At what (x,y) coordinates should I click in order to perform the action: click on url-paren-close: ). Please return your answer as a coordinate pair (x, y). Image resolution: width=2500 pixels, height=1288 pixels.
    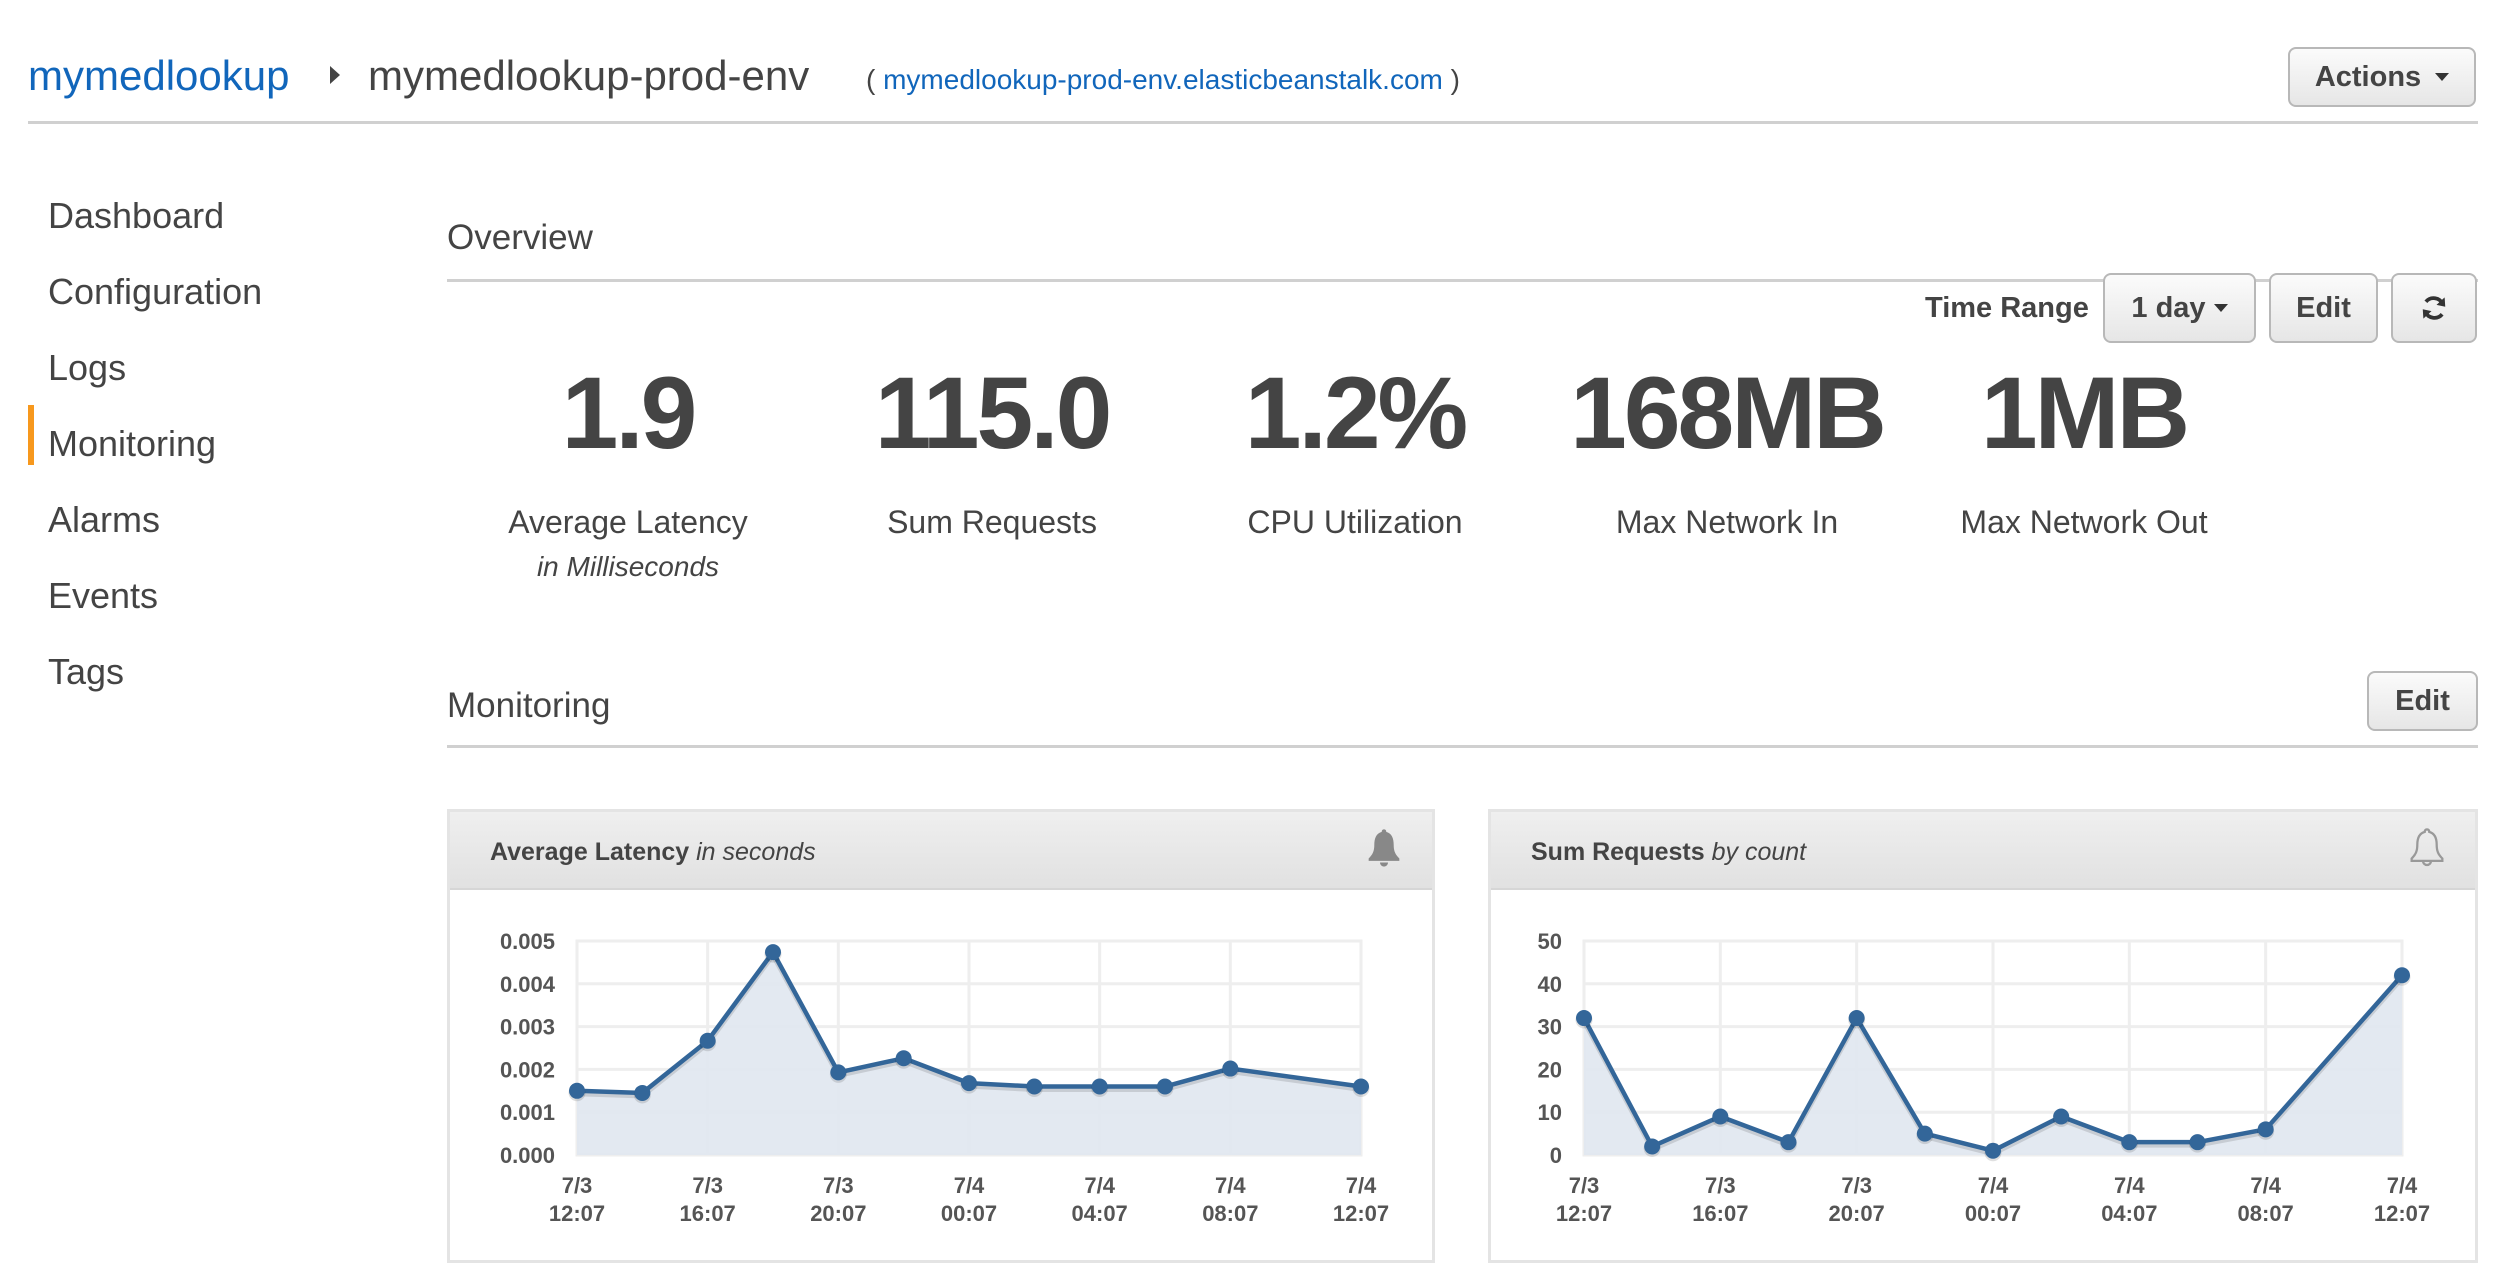
    Looking at the image, I should click on (1451, 79).